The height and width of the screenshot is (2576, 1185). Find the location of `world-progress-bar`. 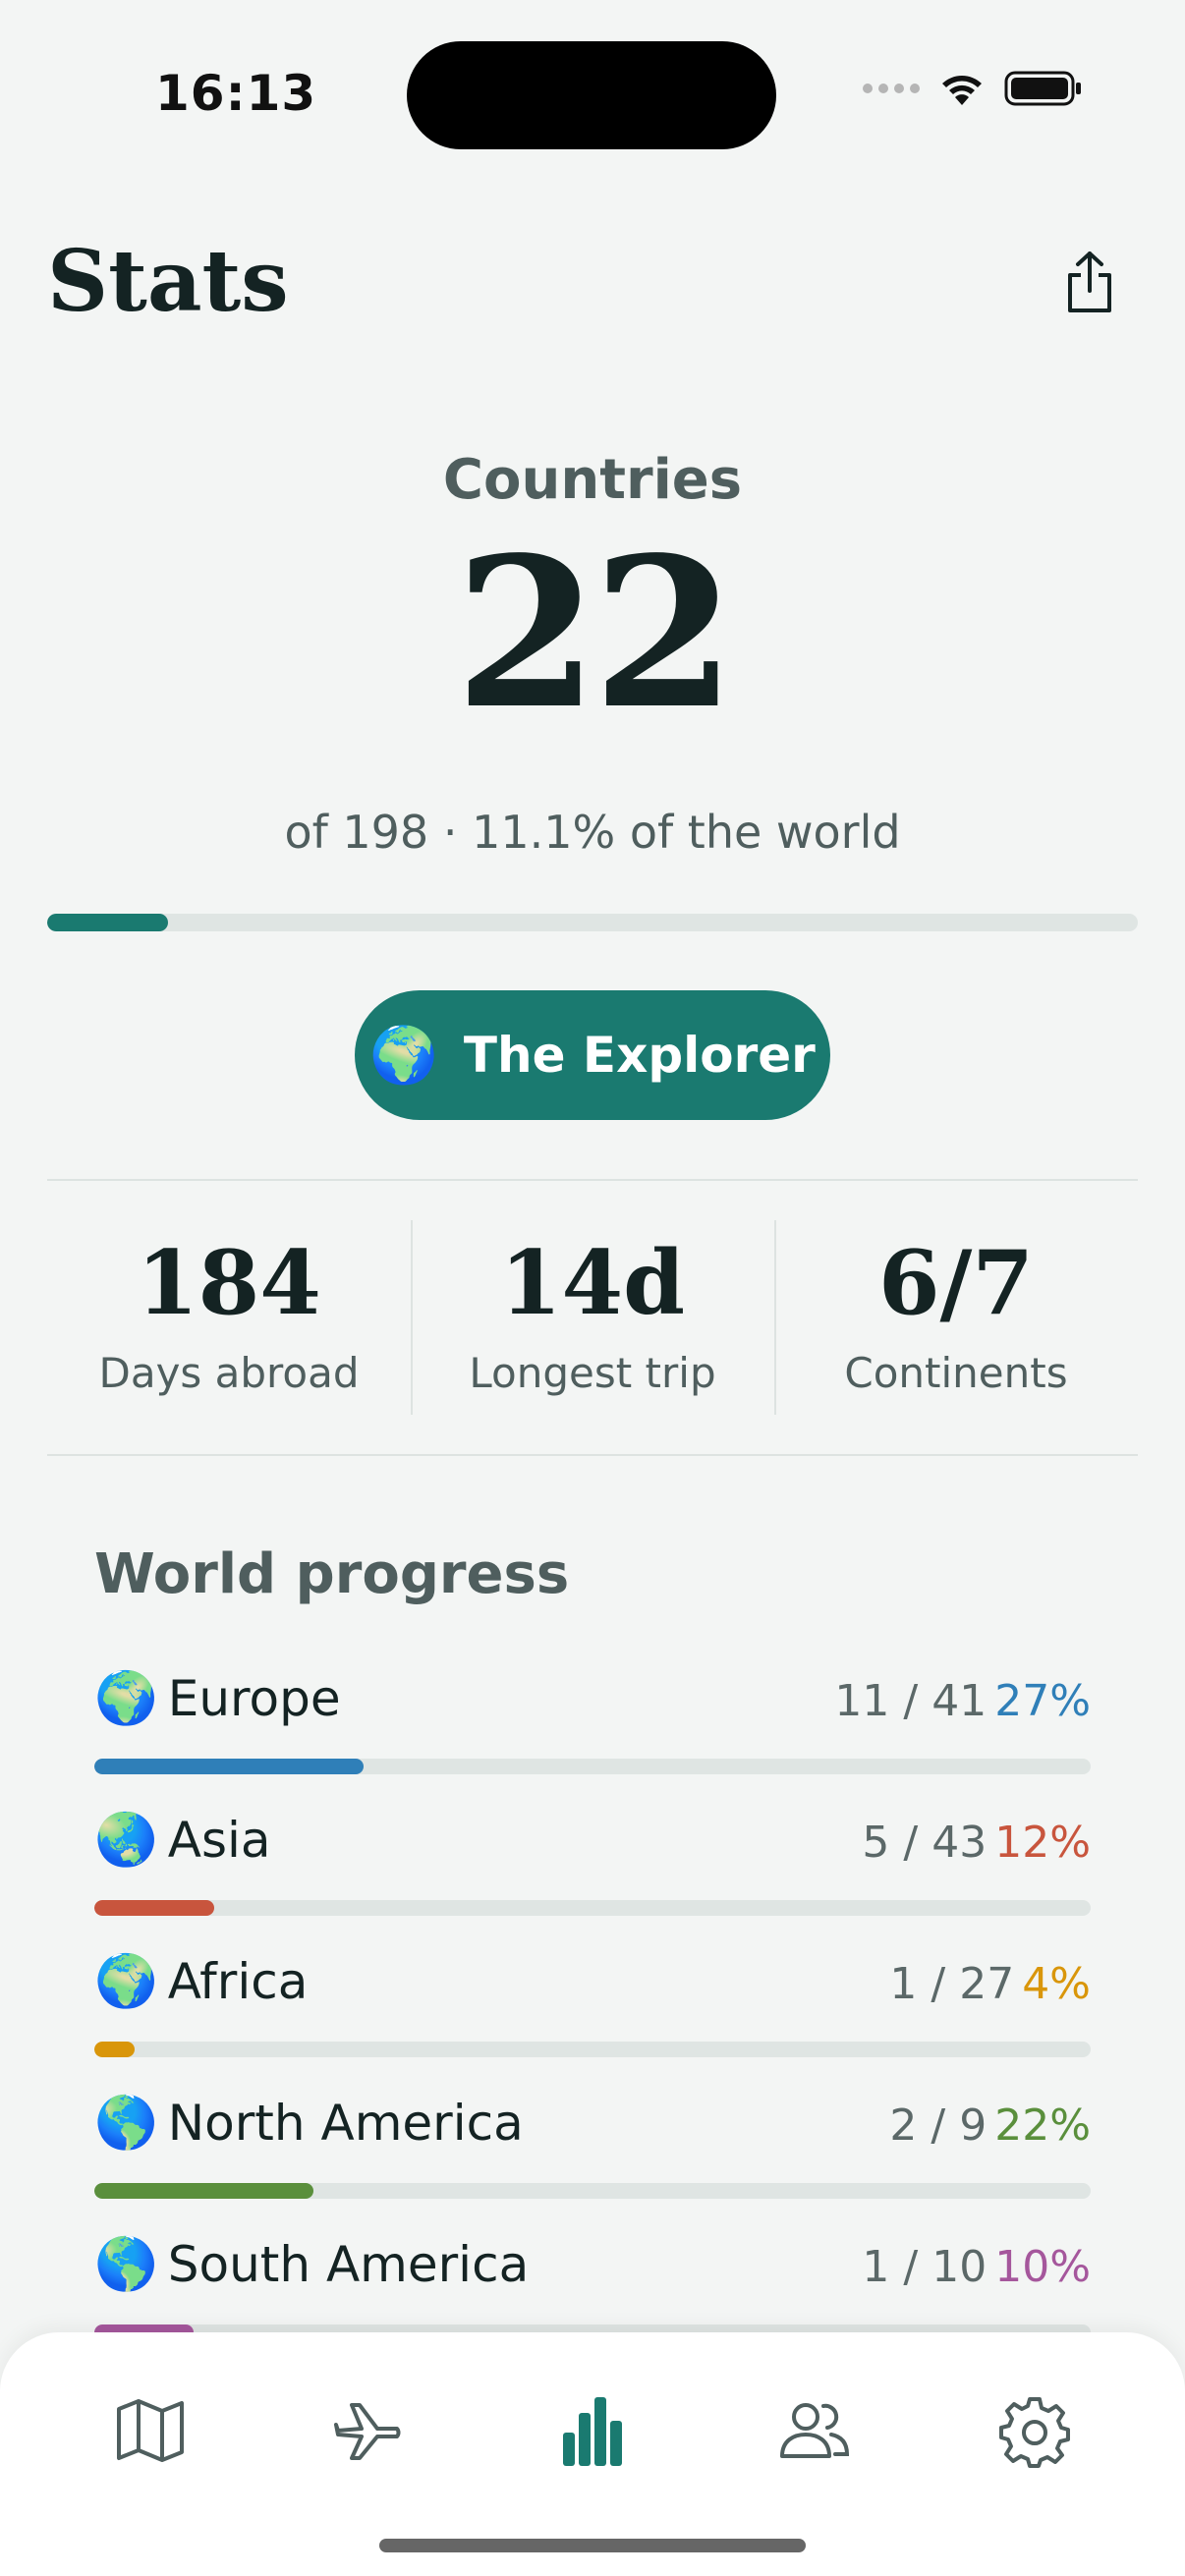

world-progress-bar is located at coordinates (592, 922).